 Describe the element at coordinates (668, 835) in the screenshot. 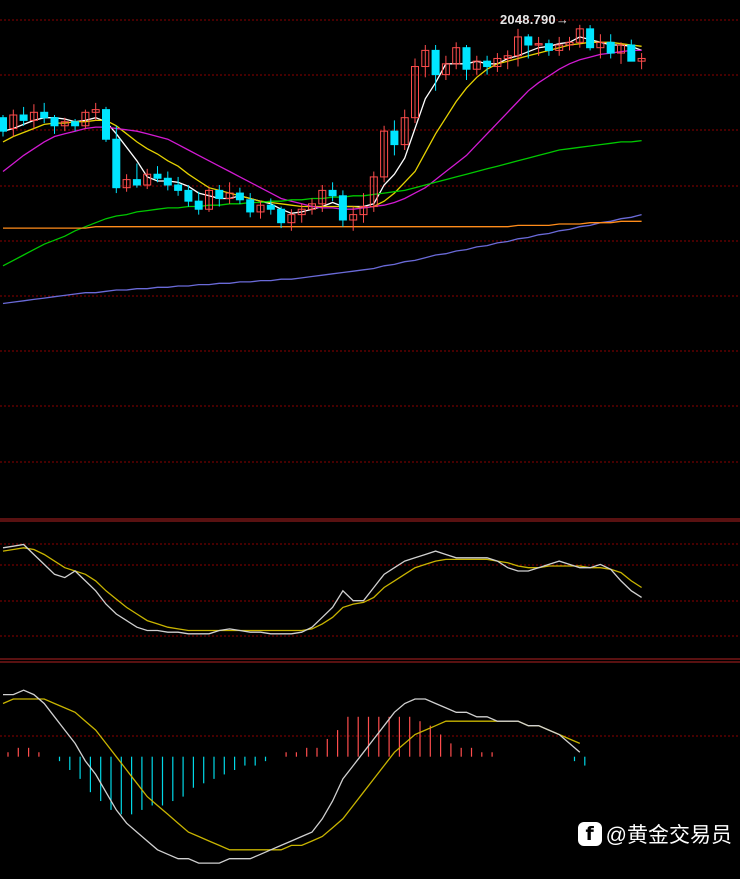

I see `watermark-text: @黄金交易员` at that location.